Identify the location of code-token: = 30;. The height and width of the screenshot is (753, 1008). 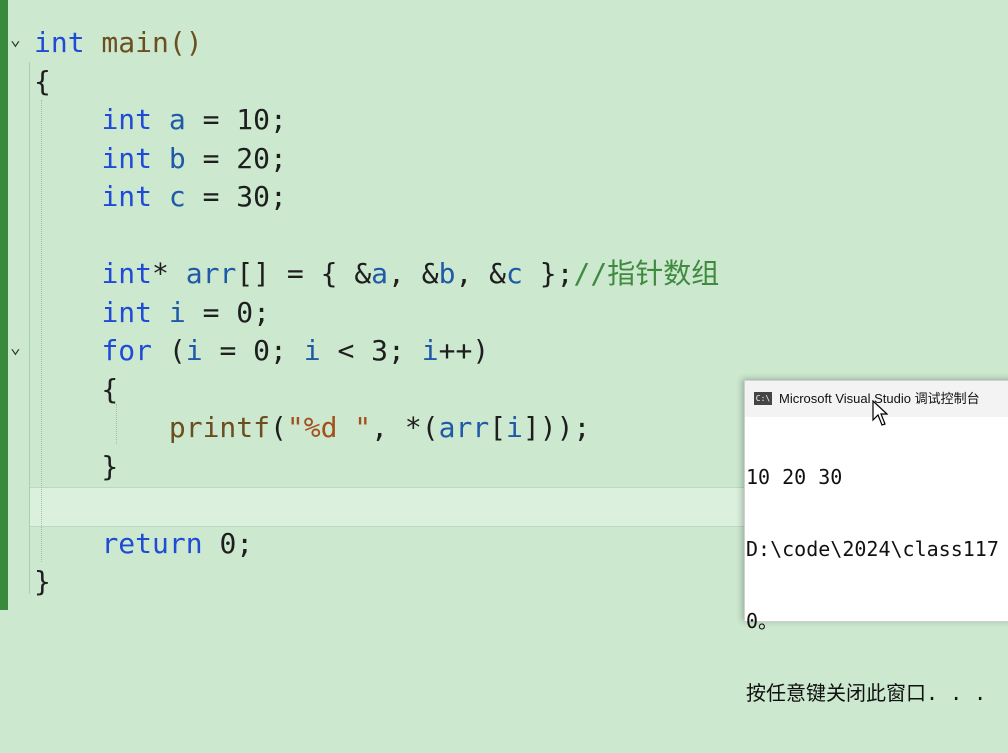
(236, 196).